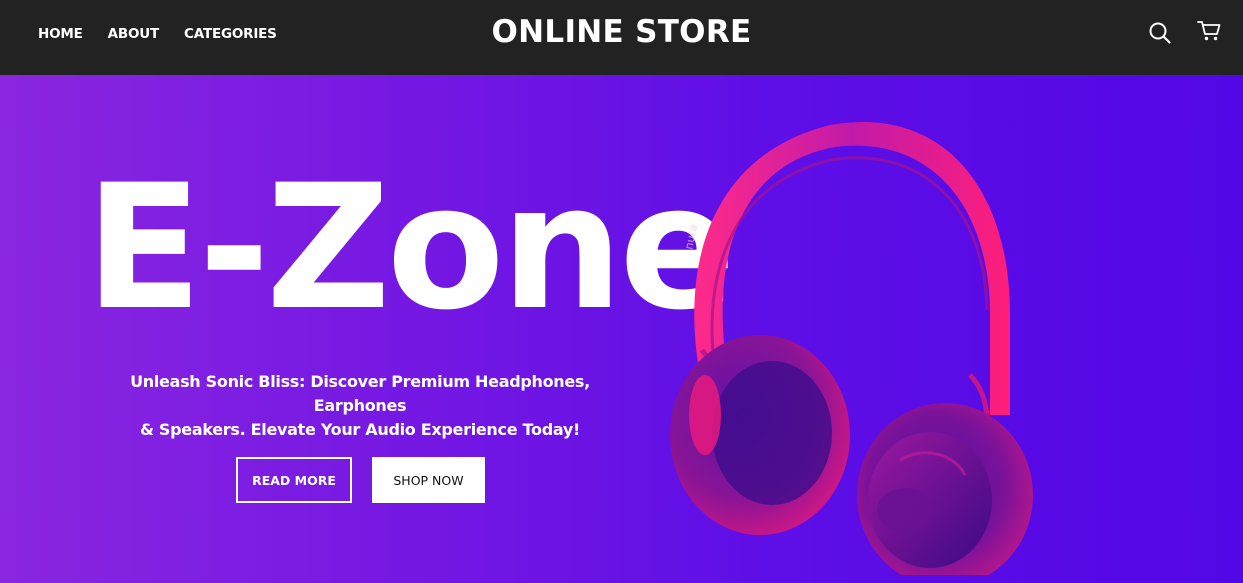  Describe the element at coordinates (428, 480) in the screenshot. I see `shop-now-button: SHOP NOW` at that location.